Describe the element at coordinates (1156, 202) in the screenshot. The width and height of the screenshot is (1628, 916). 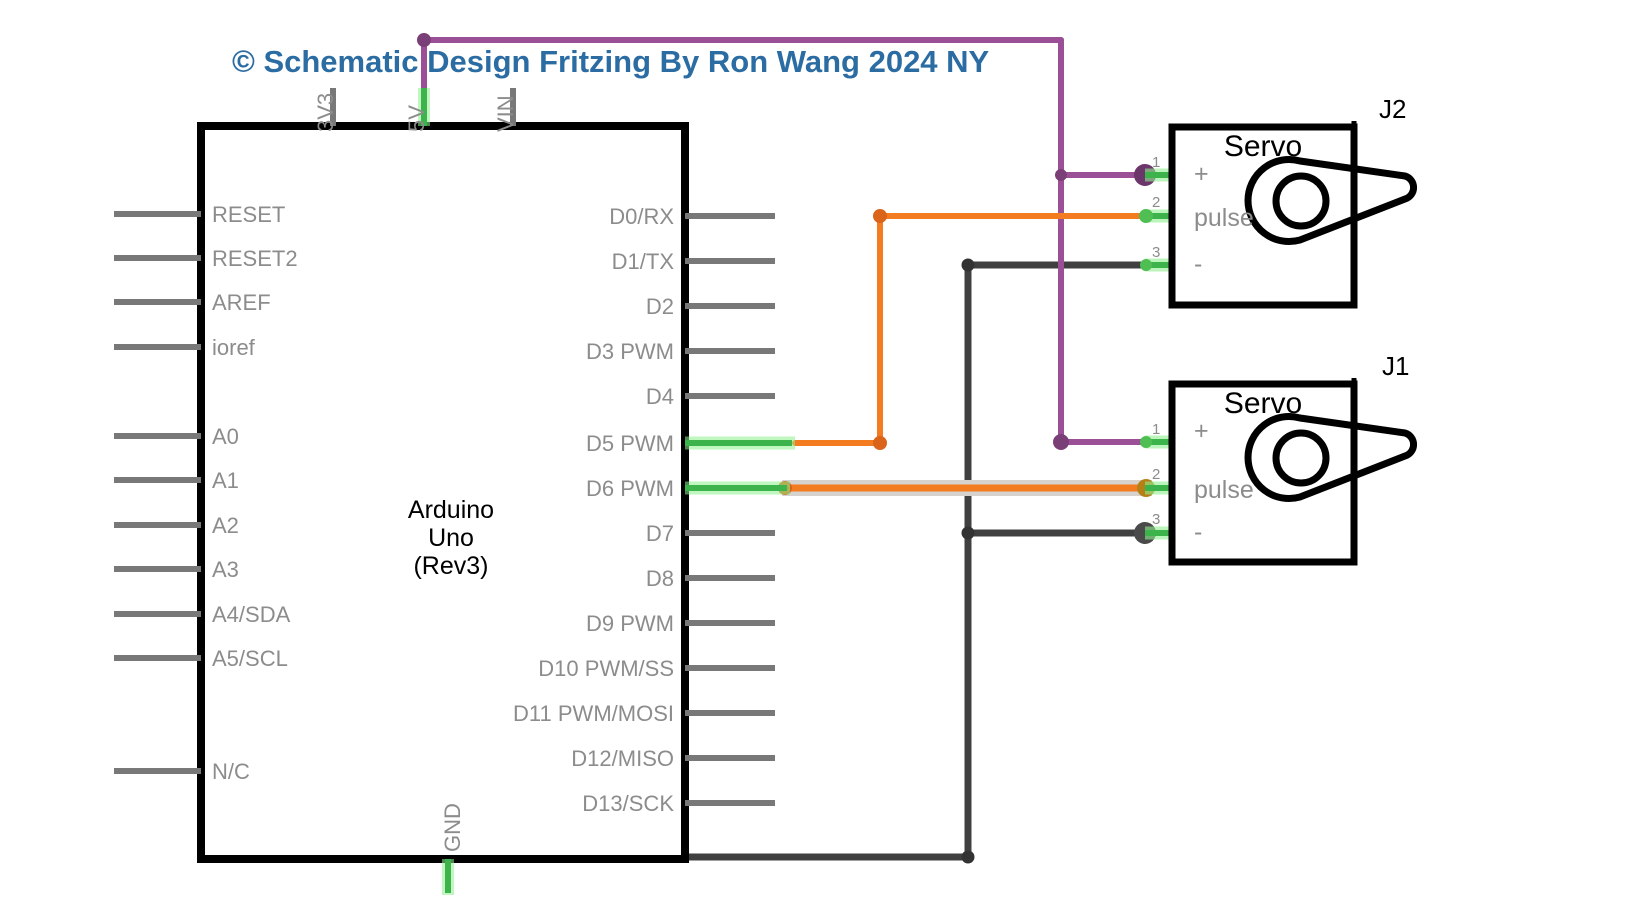
I see `servo-j2-pin-2-number: 2` at that location.